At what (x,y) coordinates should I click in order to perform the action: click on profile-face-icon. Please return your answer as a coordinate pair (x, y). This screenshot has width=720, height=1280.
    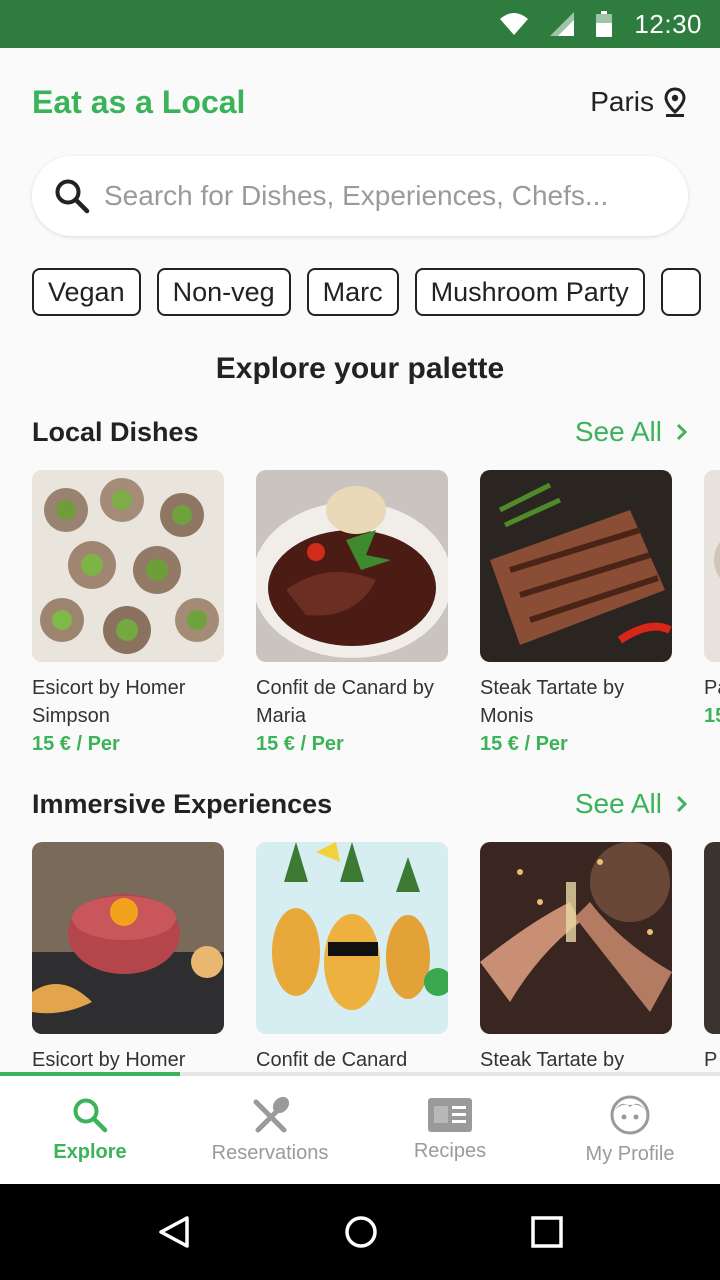
    Looking at the image, I should click on (630, 1114).